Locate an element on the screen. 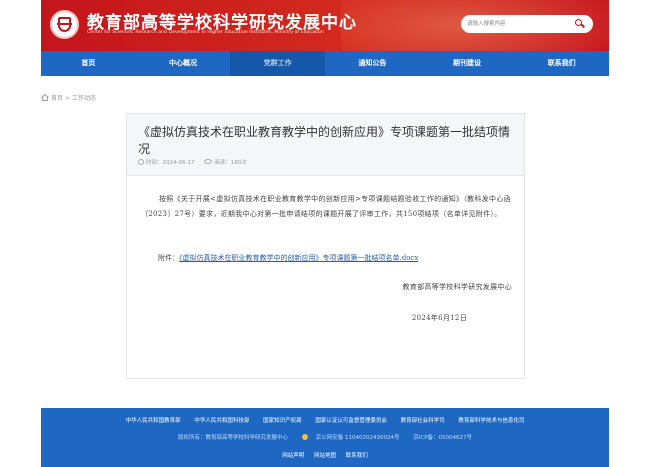 This screenshot has width=650, height=467. footer-link-cnipa: 国家知识产权局 is located at coordinates (282, 421).